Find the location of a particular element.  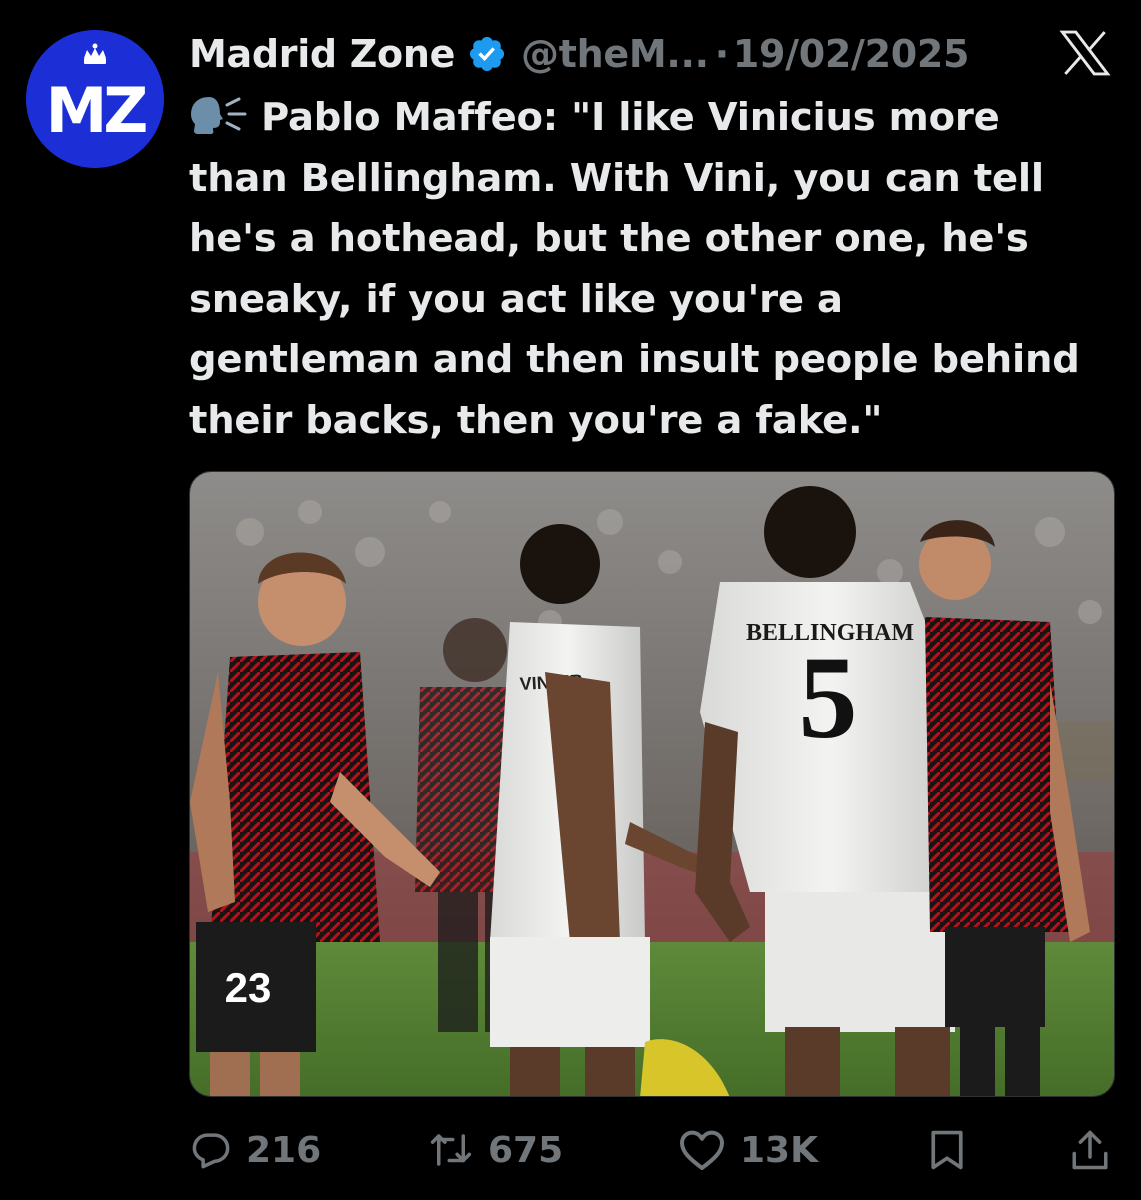

avatar: MZ is located at coordinates (95, 99).